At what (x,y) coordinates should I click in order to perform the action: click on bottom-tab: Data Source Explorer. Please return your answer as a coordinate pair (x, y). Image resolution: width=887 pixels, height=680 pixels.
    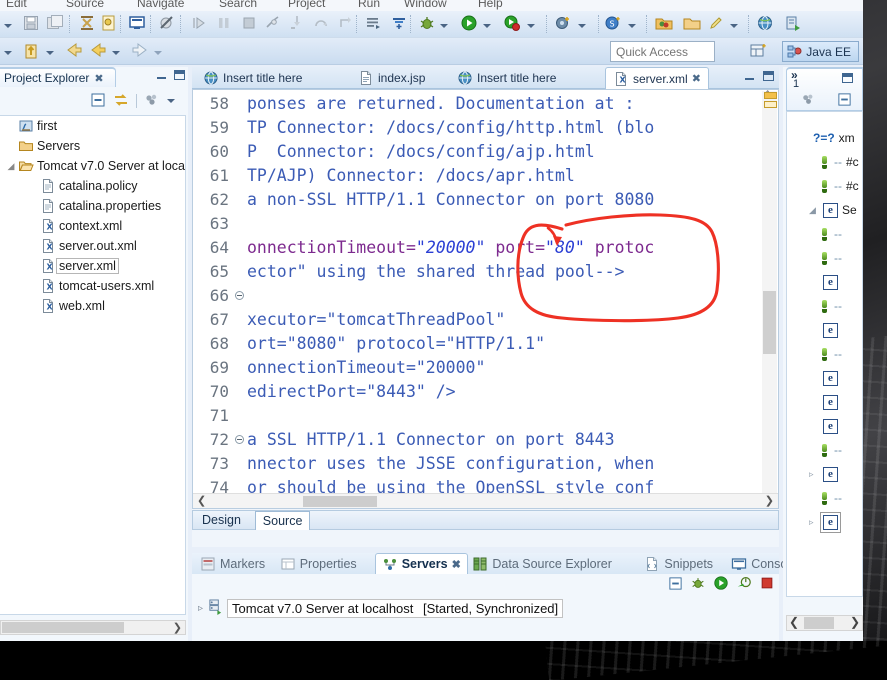
    Looking at the image, I should click on (542, 563).